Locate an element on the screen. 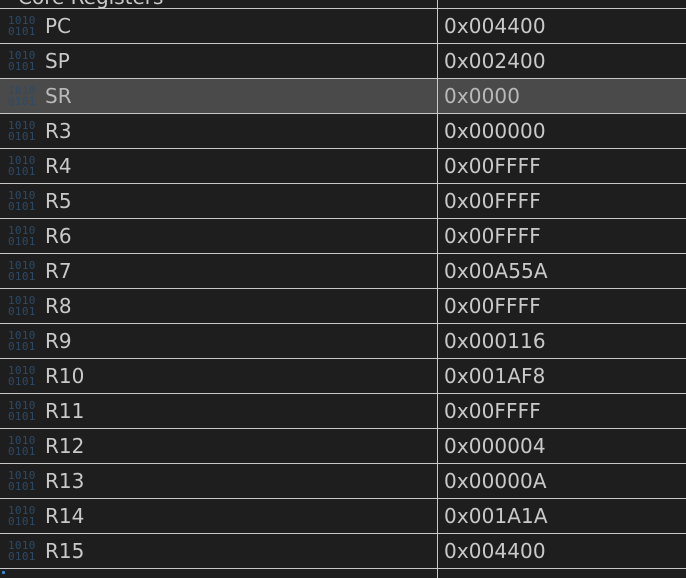 The height and width of the screenshot is (578, 686). register-name-cell: 1010 0101 R4 is located at coordinates (219, 166).